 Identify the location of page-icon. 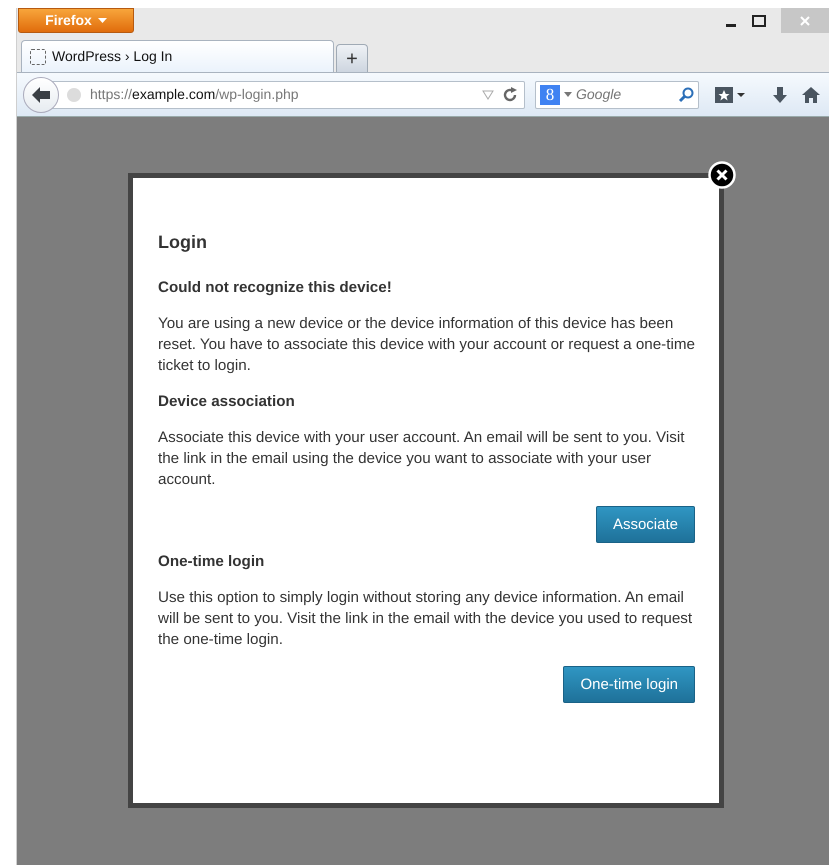
(38, 56).